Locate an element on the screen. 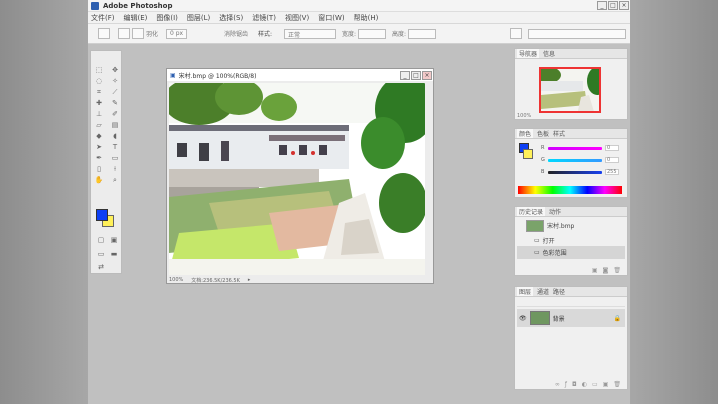 This screenshot has width=718, height=404. menu-view: 视图(V) is located at coordinates (297, 18).